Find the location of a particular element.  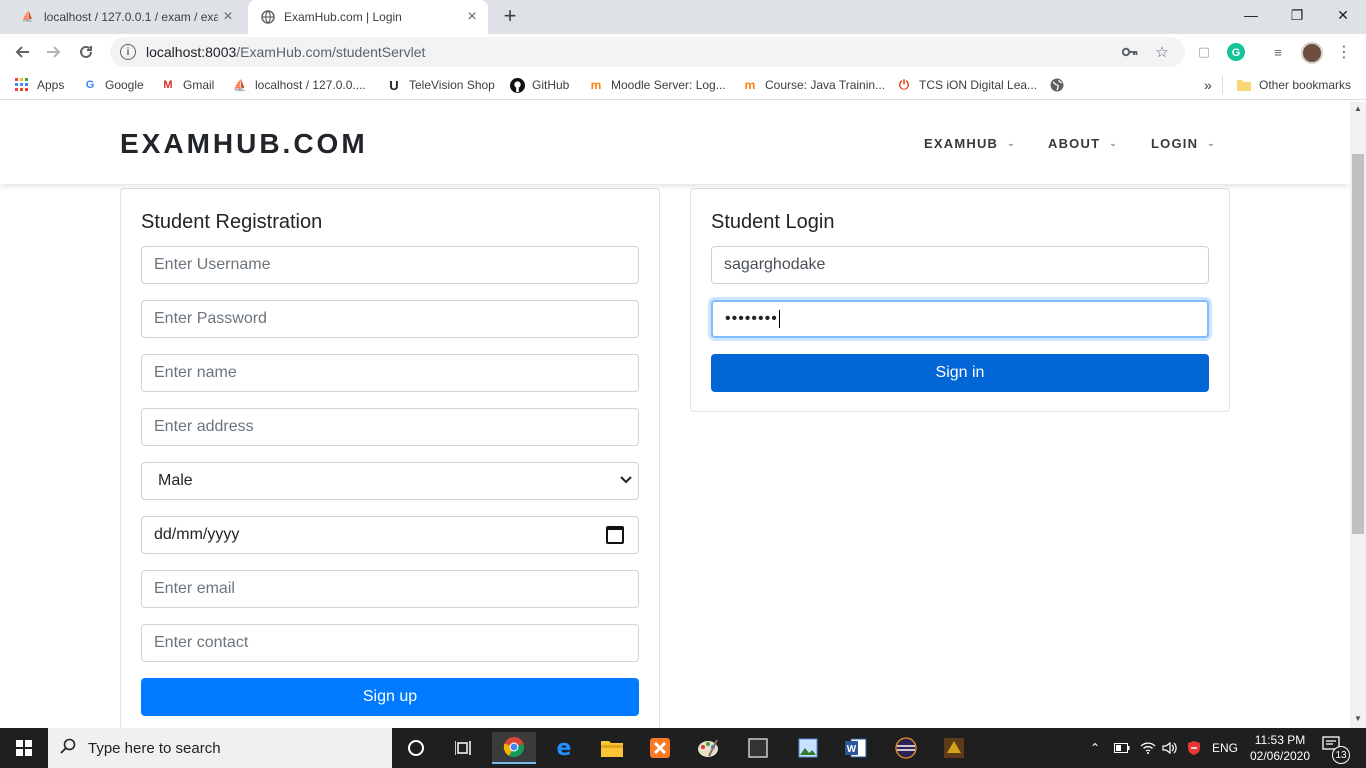

page-scrollbar: ▲ ▼ is located at coordinates (1358, 415).